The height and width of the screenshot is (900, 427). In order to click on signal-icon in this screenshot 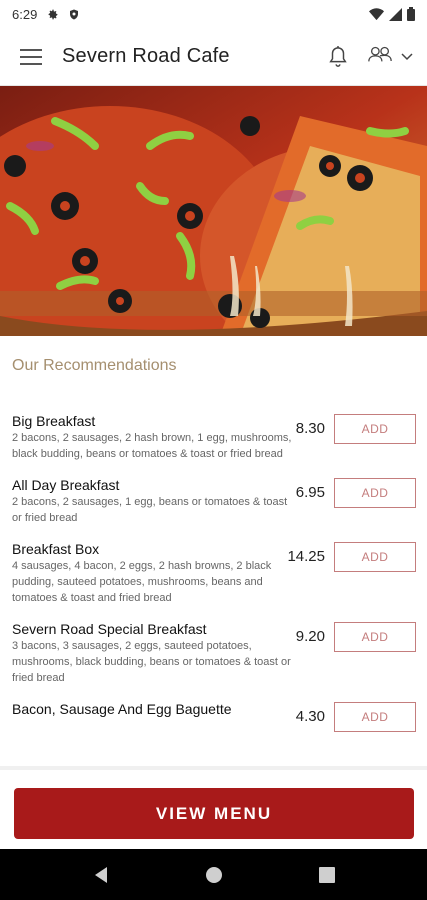, I will do `click(395, 14)`.